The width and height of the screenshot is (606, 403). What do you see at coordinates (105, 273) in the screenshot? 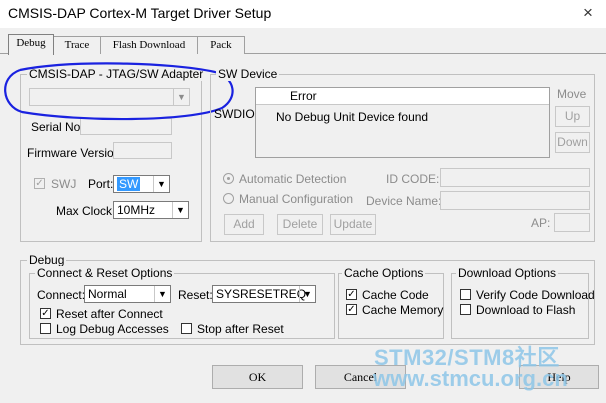
I see `connect-reset-label: Connect & Reset Options` at bounding box center [105, 273].